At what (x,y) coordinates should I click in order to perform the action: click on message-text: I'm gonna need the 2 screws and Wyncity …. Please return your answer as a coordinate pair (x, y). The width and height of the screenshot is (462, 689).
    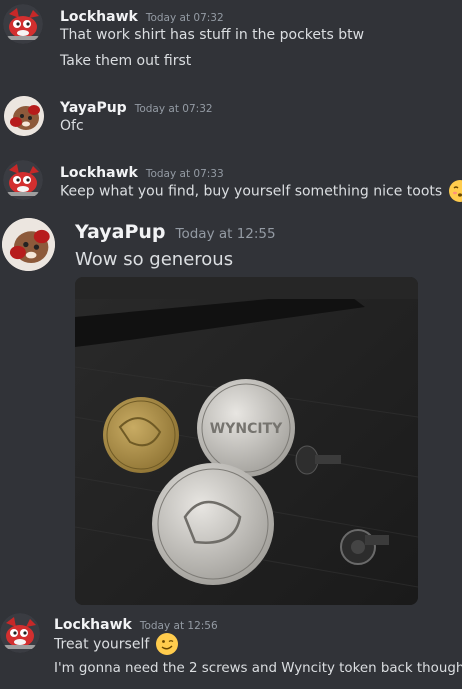
    Looking at the image, I should click on (258, 668).